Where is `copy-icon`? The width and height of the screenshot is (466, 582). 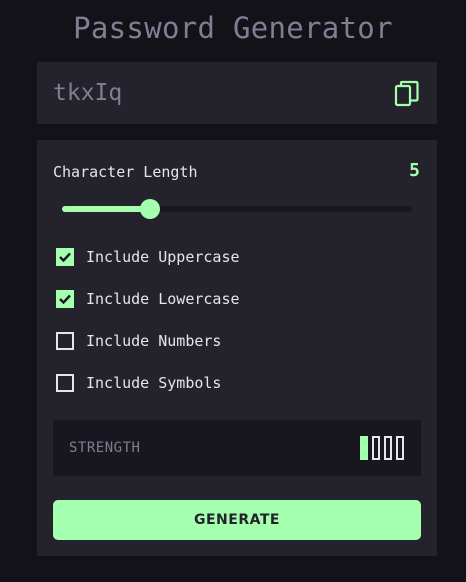 copy-icon is located at coordinates (407, 94).